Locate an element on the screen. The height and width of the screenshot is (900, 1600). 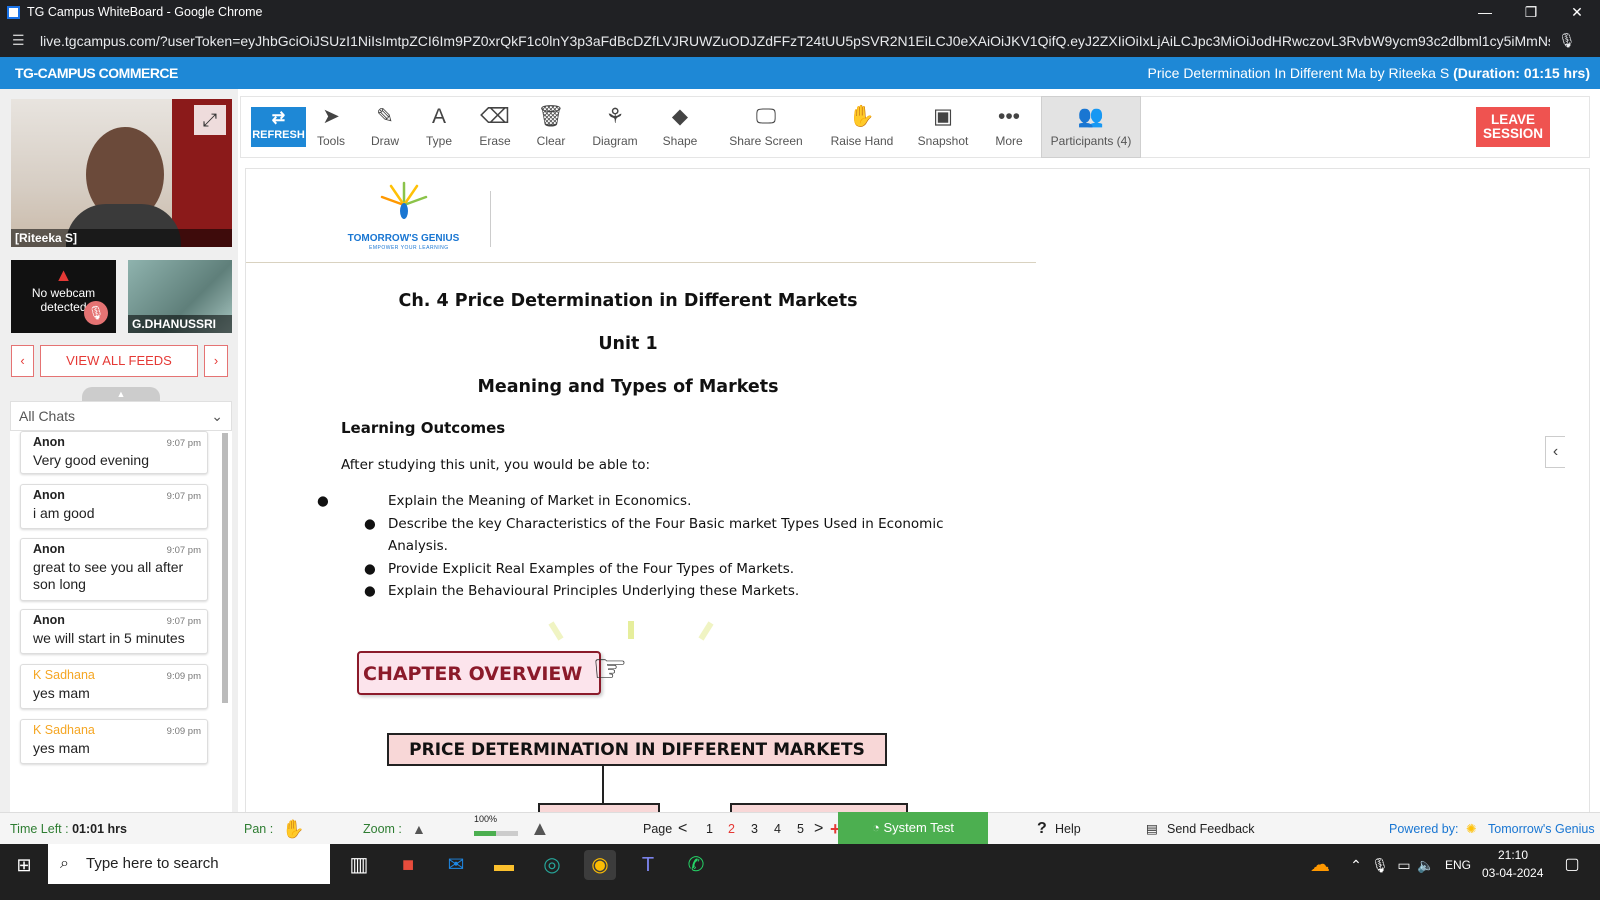
tools-button: ➤ Tools is located at coordinates (331, 127).